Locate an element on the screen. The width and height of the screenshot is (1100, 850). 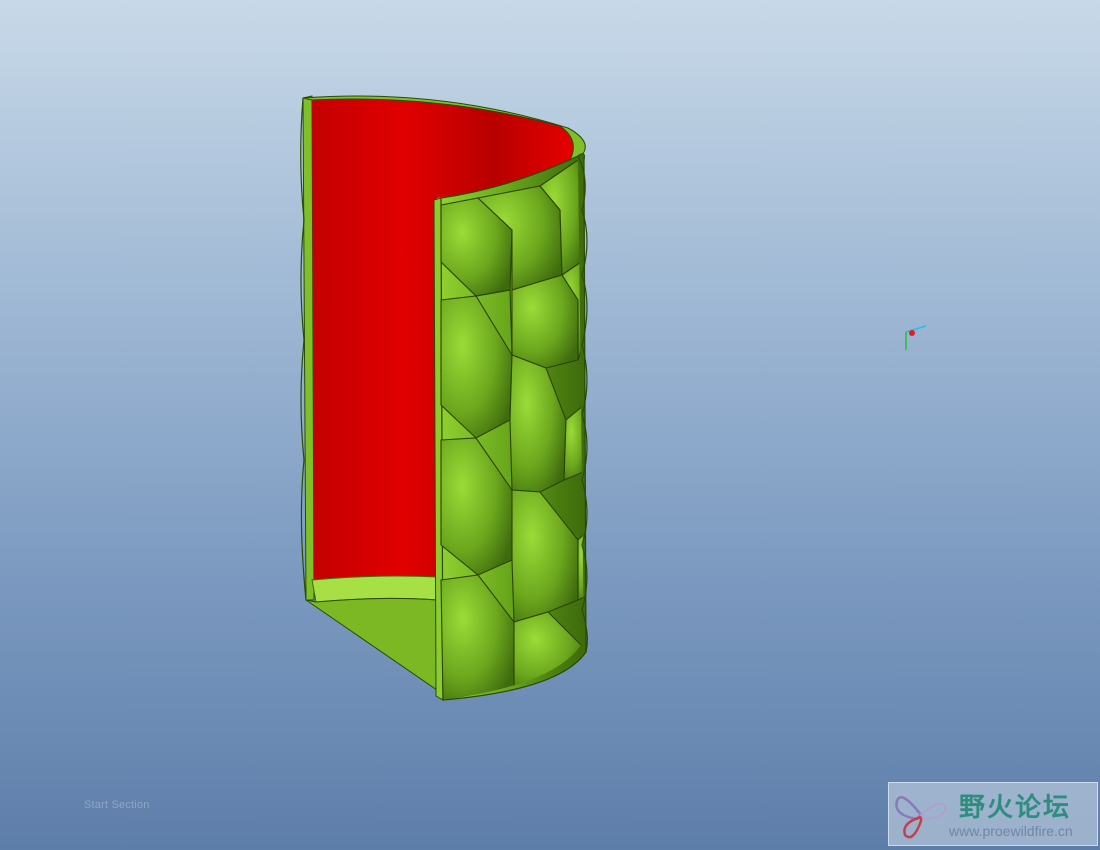
bottom-section-face is located at coordinates (371, 644).